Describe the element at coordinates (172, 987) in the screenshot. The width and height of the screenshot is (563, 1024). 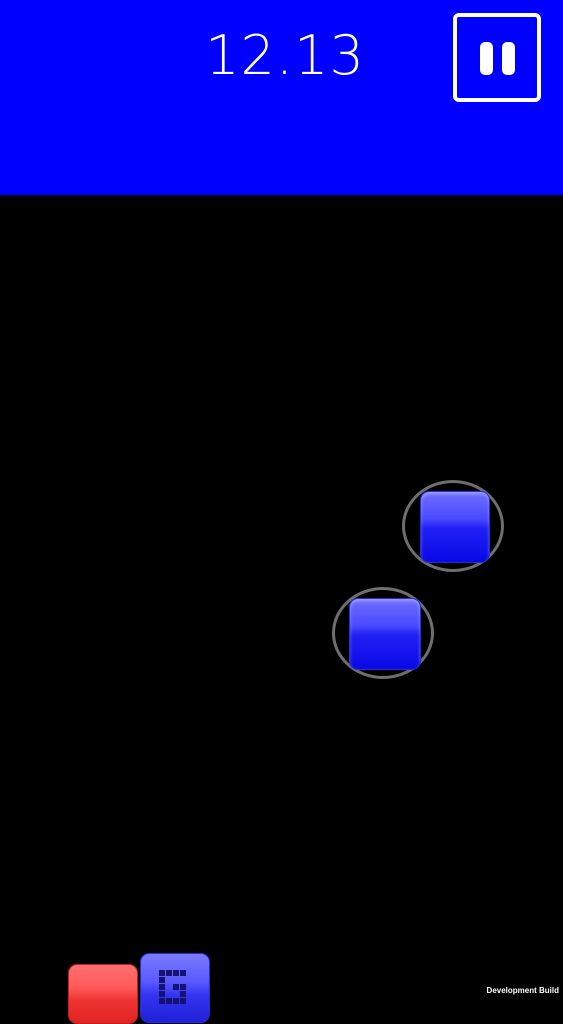
I see `g-letter-icon` at that location.